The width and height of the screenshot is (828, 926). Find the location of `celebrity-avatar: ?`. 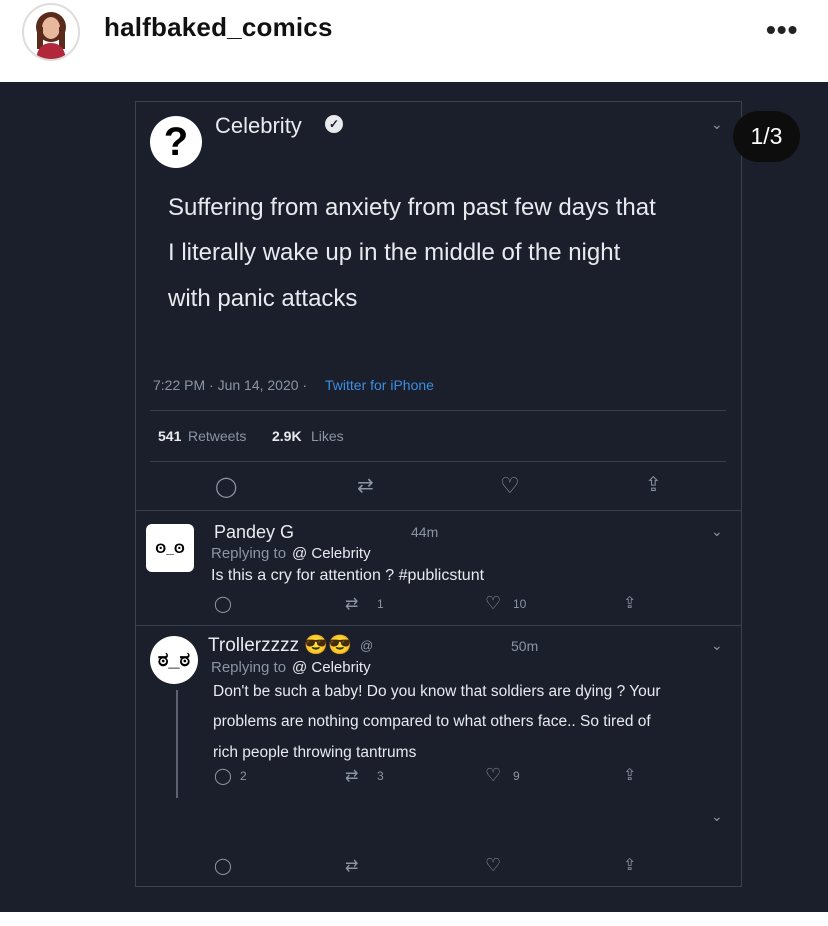

celebrity-avatar: ? is located at coordinates (176, 142).